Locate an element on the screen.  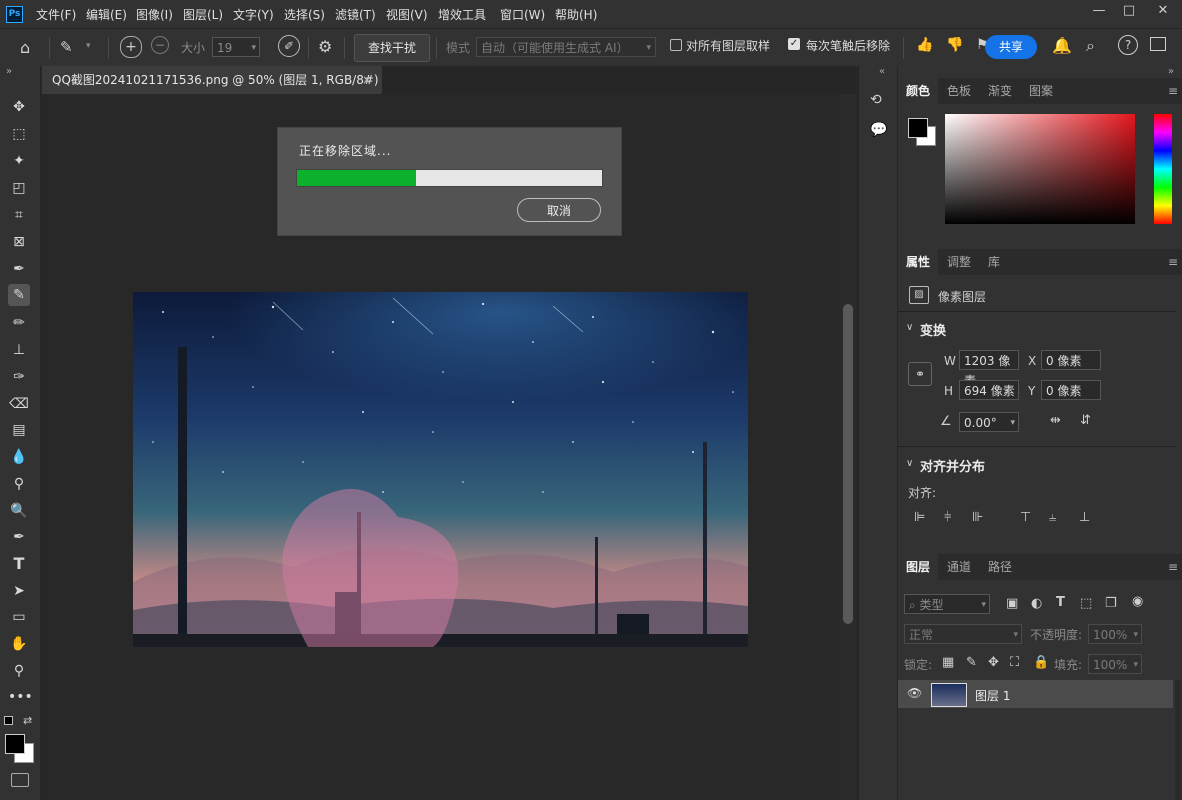
align-left-icon: ⊫ is located at coordinates (919, 517).